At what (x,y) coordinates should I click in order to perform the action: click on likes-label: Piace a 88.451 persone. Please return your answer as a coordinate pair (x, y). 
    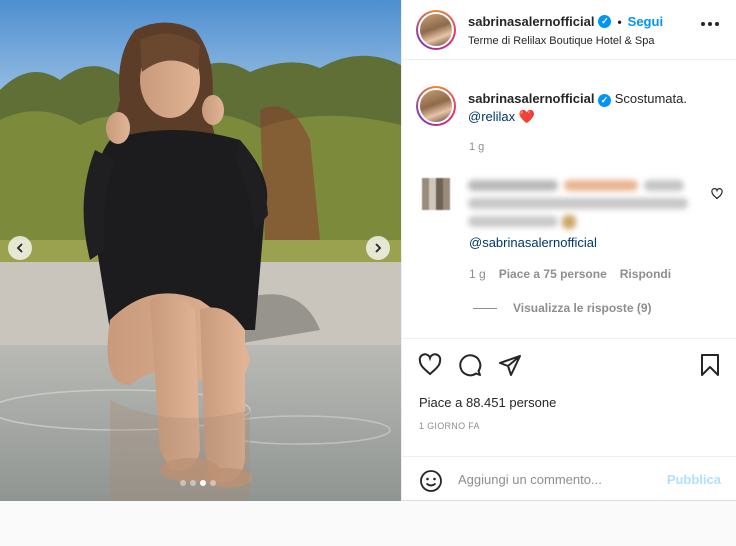
    Looking at the image, I should click on (488, 402).